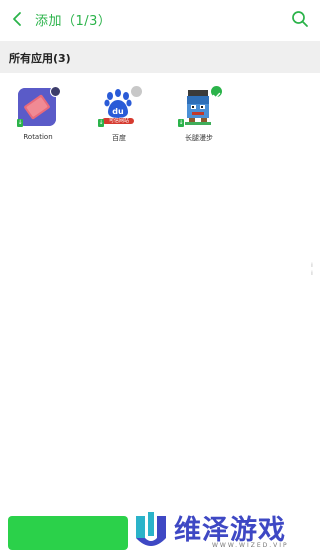  I want to click on brand-url: WWW.WIZED.VIP, so click(250, 545).